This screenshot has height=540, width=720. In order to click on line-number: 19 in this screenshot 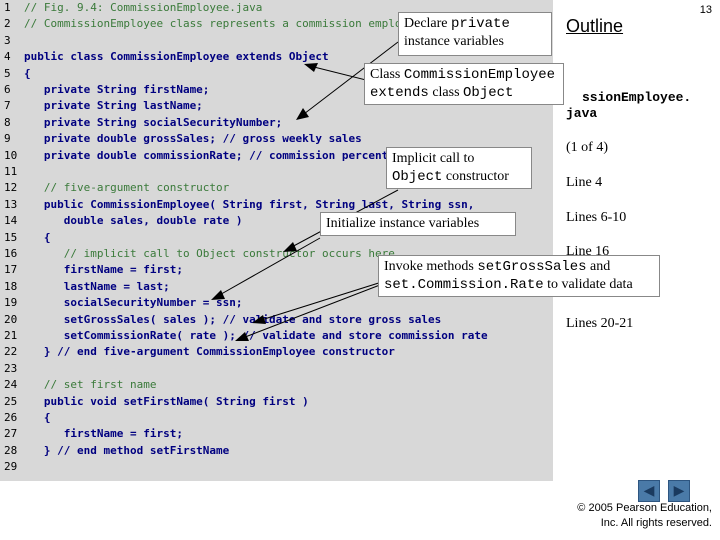, I will do `click(11, 303)`.